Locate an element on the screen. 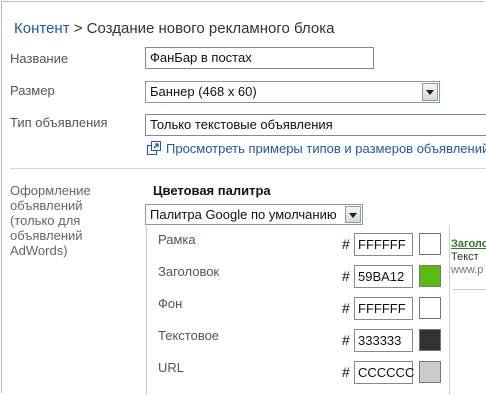 This screenshot has height=395, width=486. name-label: Название is located at coordinates (39, 58).